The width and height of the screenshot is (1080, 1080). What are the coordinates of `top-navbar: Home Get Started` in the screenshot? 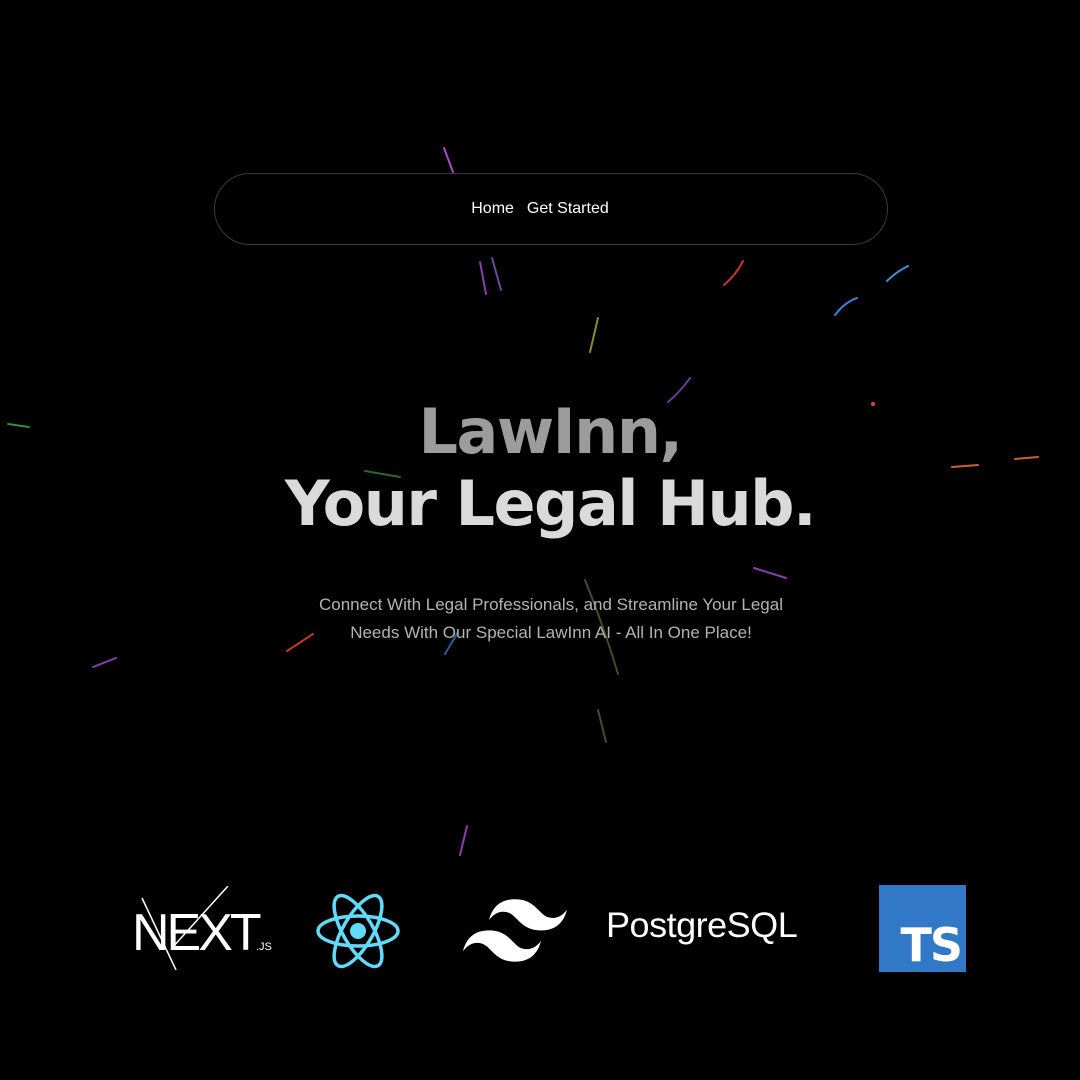 It's located at (551, 209).